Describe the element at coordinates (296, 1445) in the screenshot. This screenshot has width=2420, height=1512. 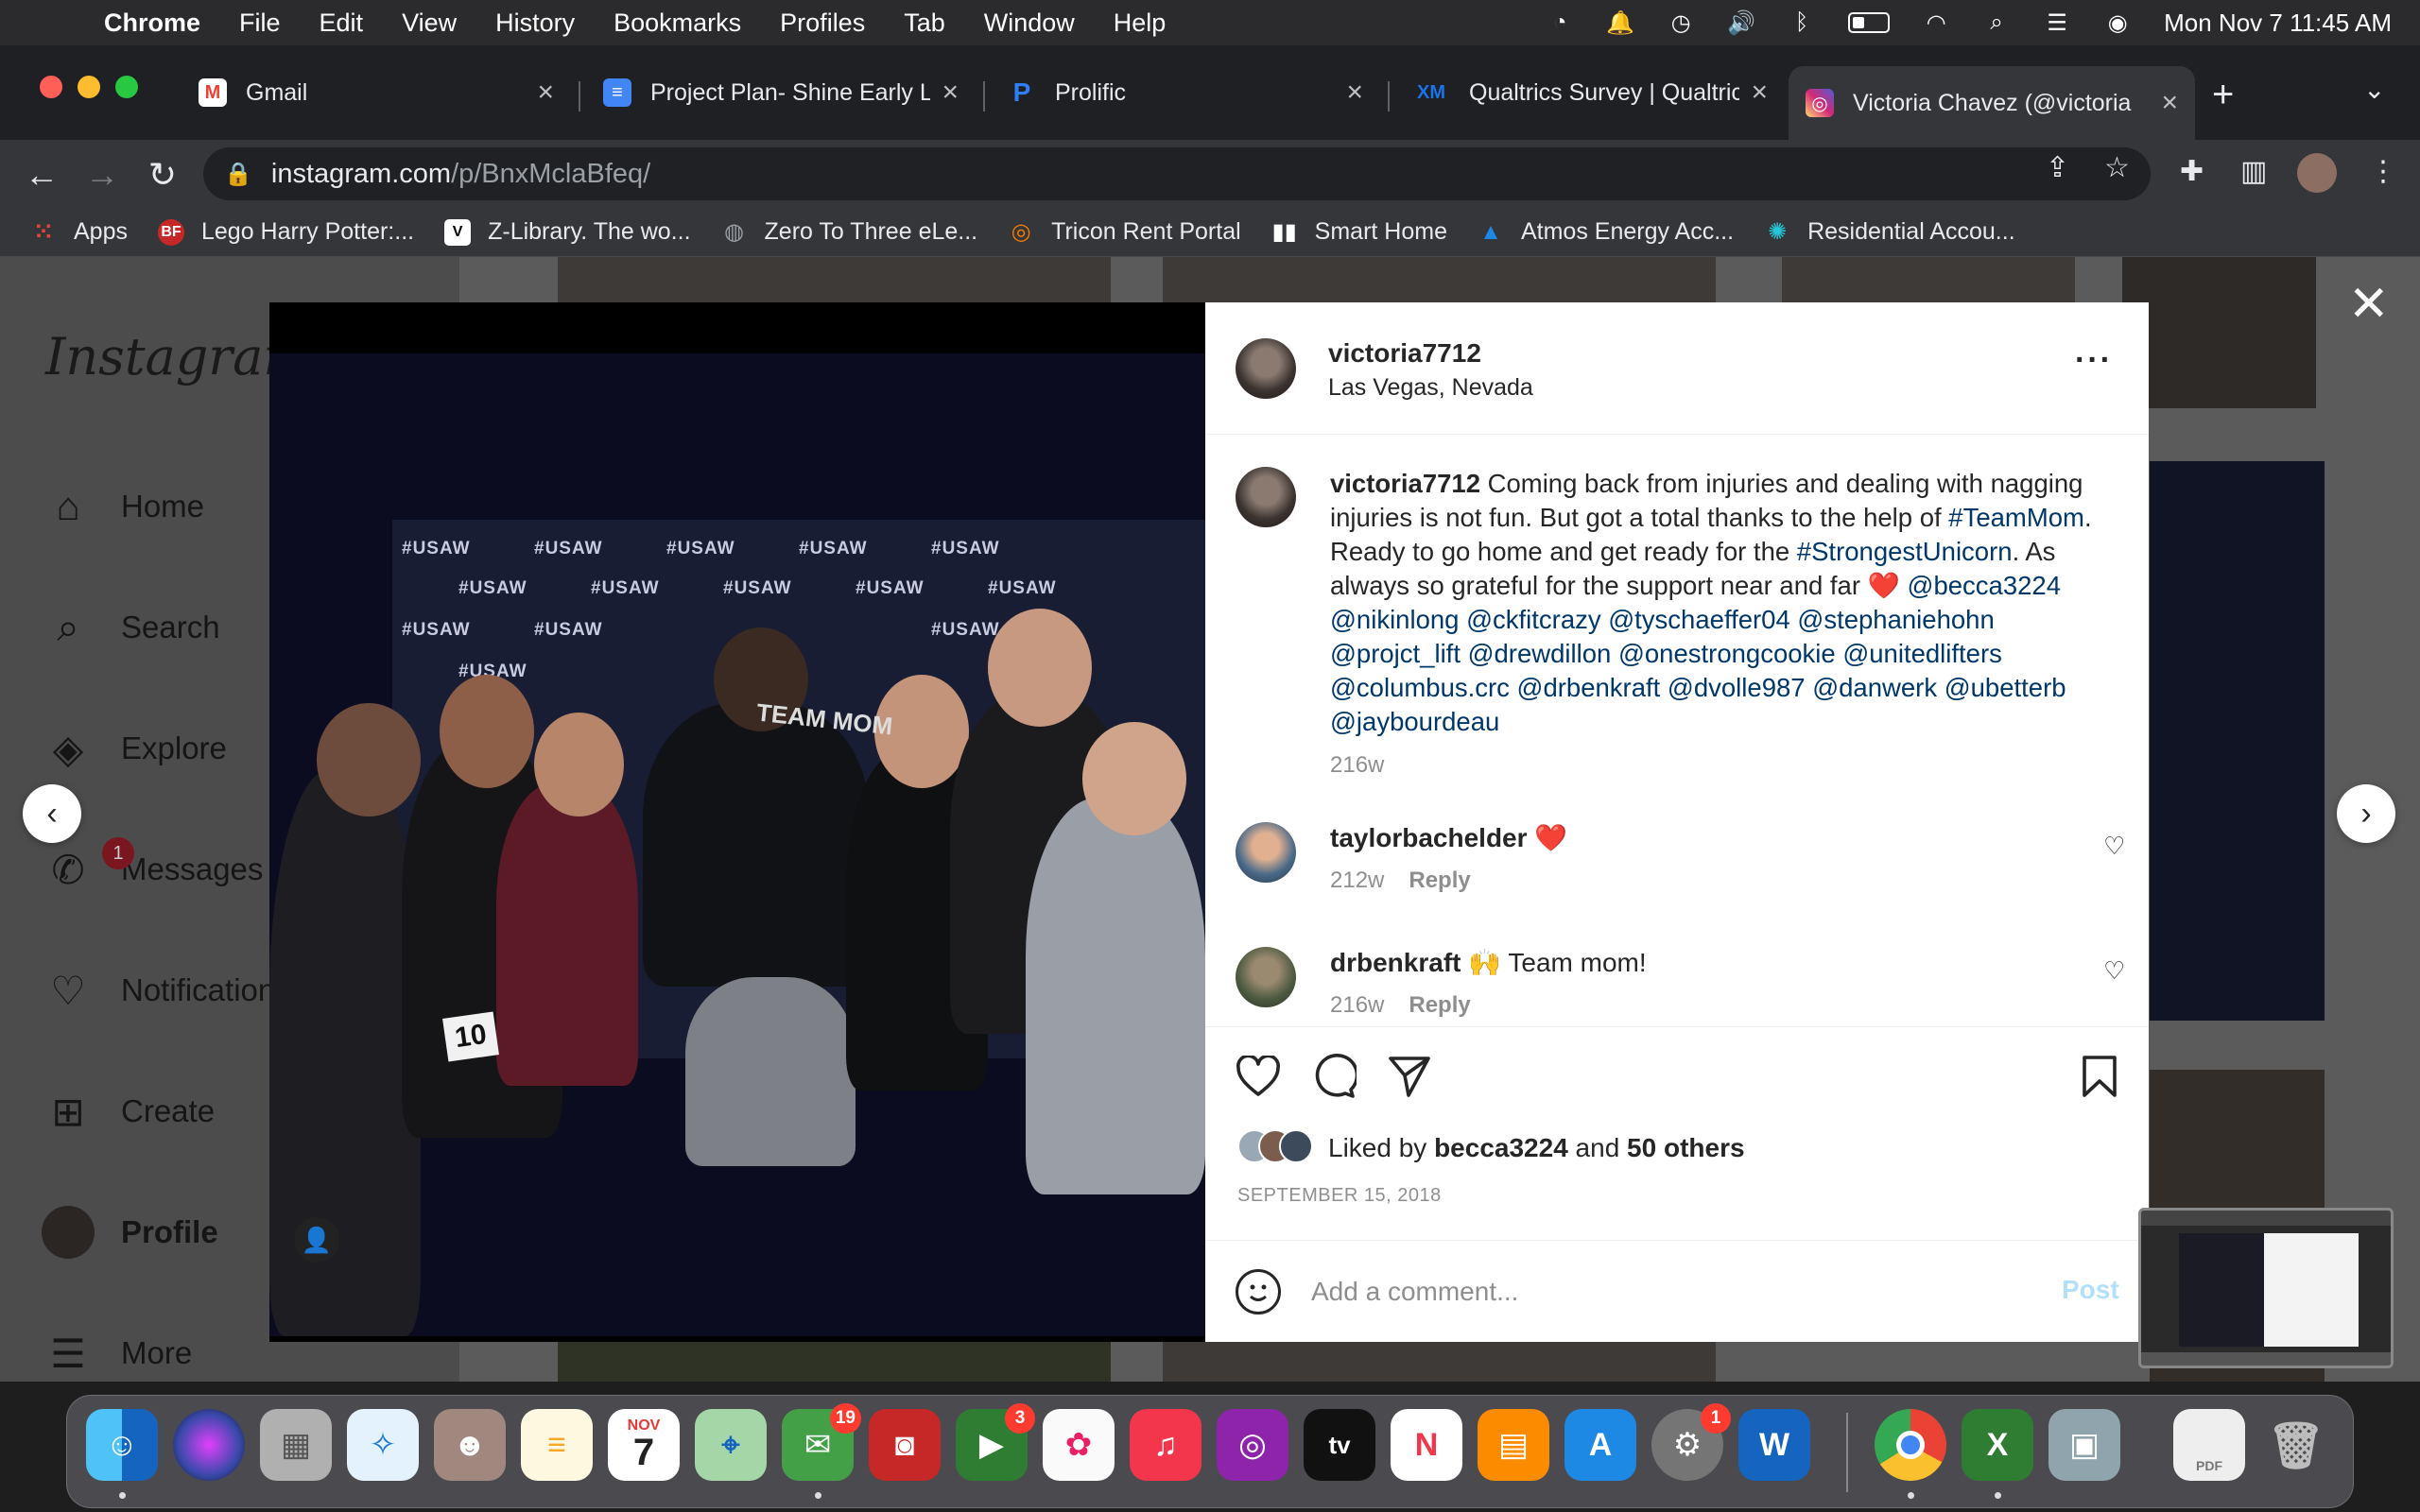
I see `launchpad-icon: ▦` at that location.